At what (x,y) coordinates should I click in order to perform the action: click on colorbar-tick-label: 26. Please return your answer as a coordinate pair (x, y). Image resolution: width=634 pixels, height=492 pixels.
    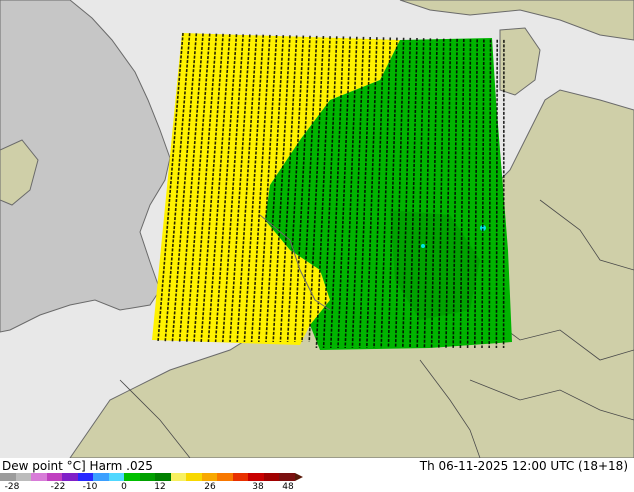
    Looking at the image, I should click on (209, 487).